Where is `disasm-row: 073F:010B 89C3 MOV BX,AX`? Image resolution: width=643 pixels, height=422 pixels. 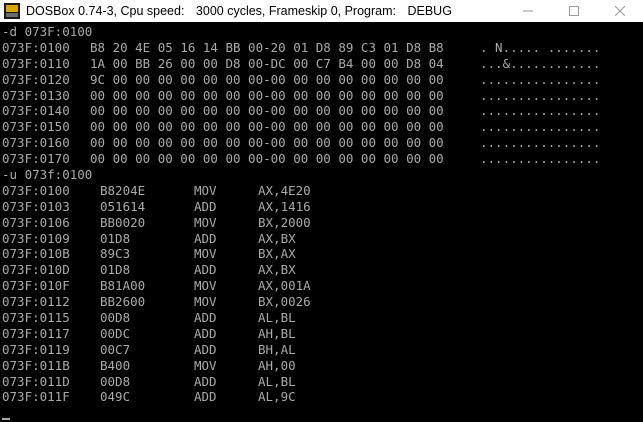
disasm-row: 073F:010B 89C3 MOV BX,AX is located at coordinates (322, 254).